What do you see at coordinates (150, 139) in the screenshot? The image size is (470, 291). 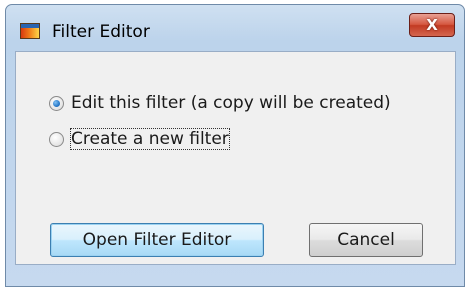 I see `option-create-filter-label: Create a new filter` at bounding box center [150, 139].